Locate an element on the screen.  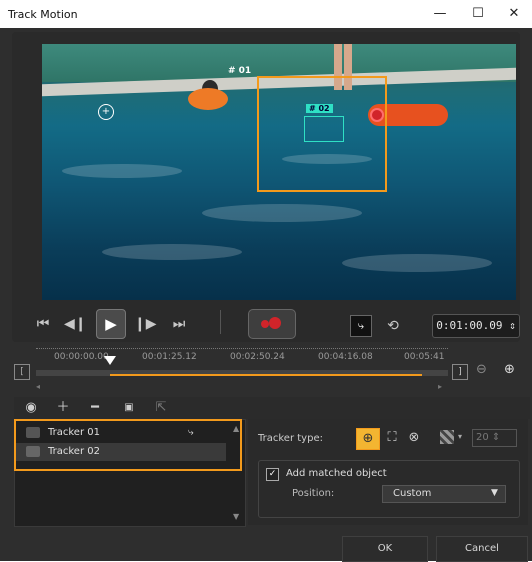
tracker-list-highlight is located at coordinates (128, 445).